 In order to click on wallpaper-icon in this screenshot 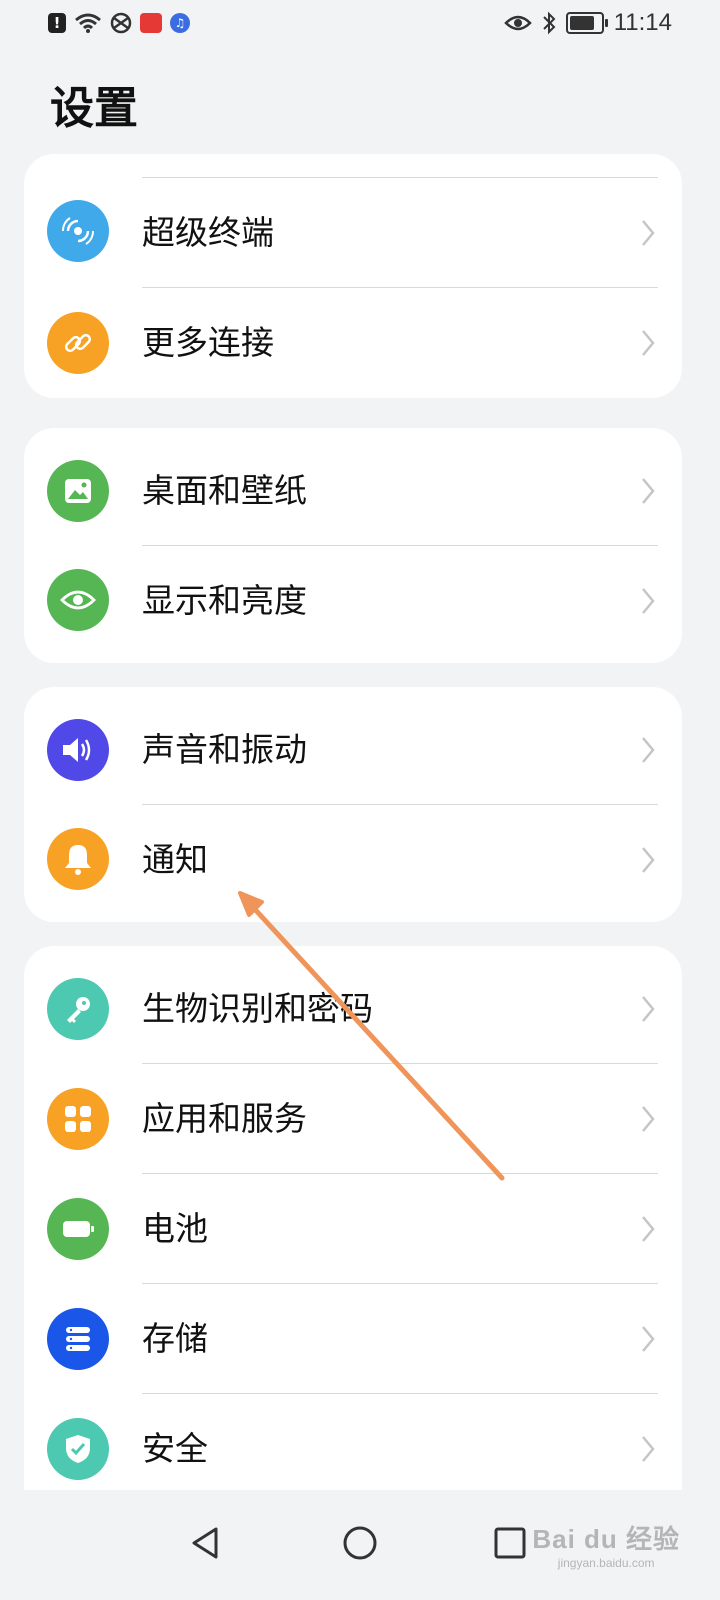, I will do `click(78, 491)`.